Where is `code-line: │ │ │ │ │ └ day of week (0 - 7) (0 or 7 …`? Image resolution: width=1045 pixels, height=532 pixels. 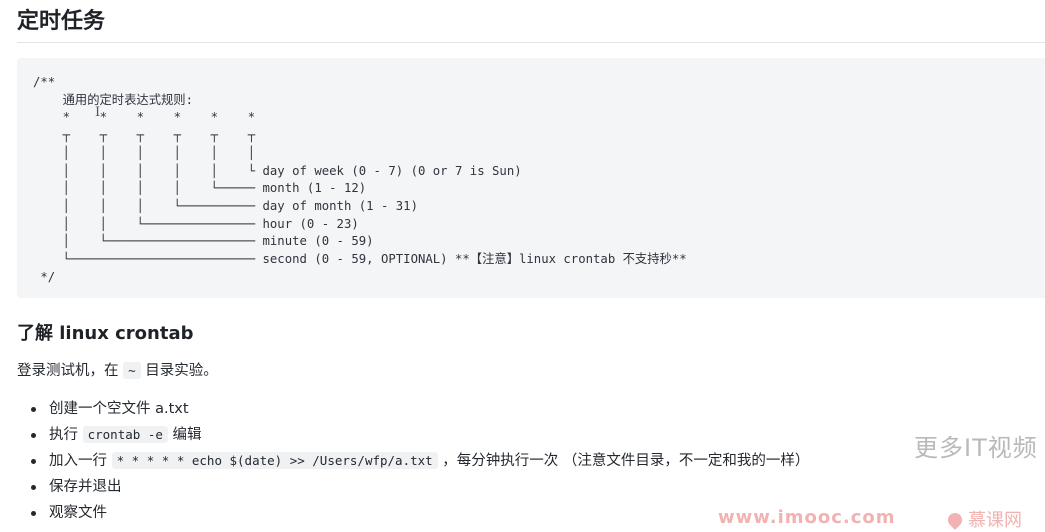
code-line: │ │ │ │ │ └ day of week (0 - 7) (0 or 7 … is located at coordinates (277, 170).